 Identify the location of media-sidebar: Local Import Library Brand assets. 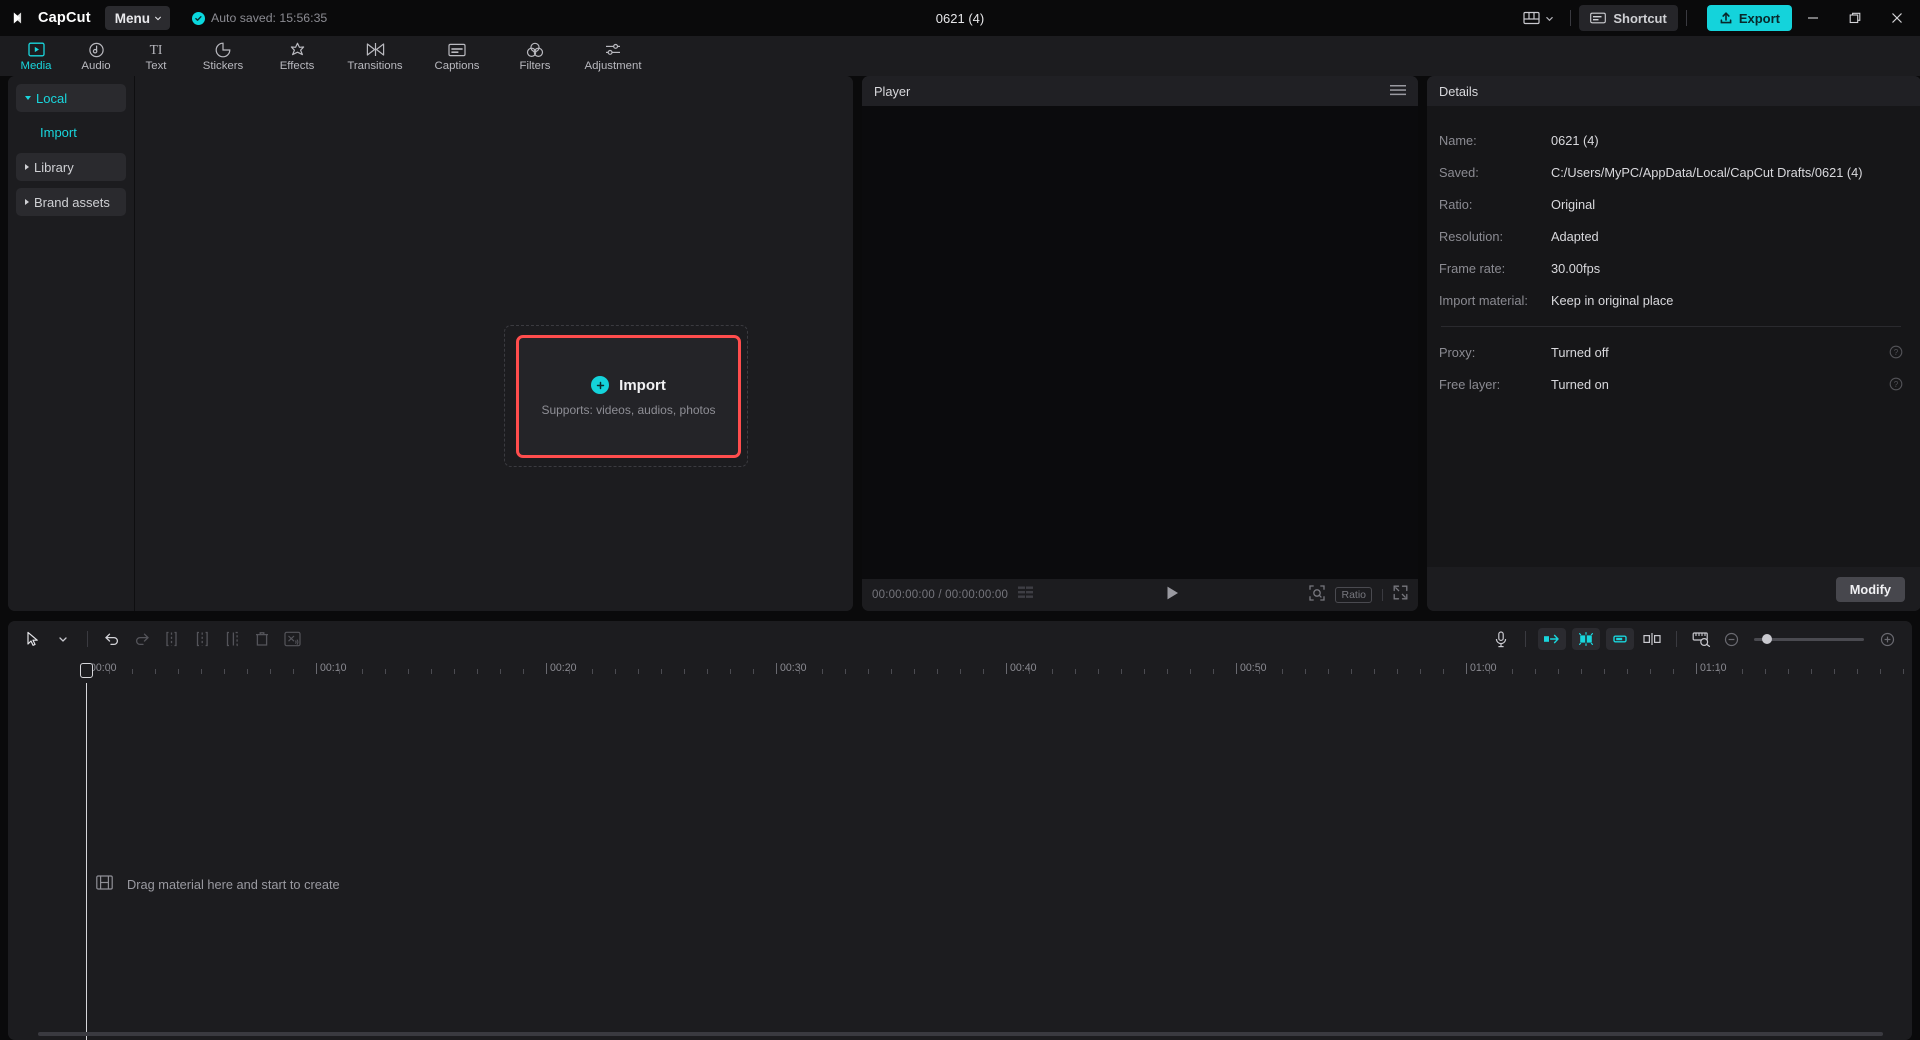
(71, 343).